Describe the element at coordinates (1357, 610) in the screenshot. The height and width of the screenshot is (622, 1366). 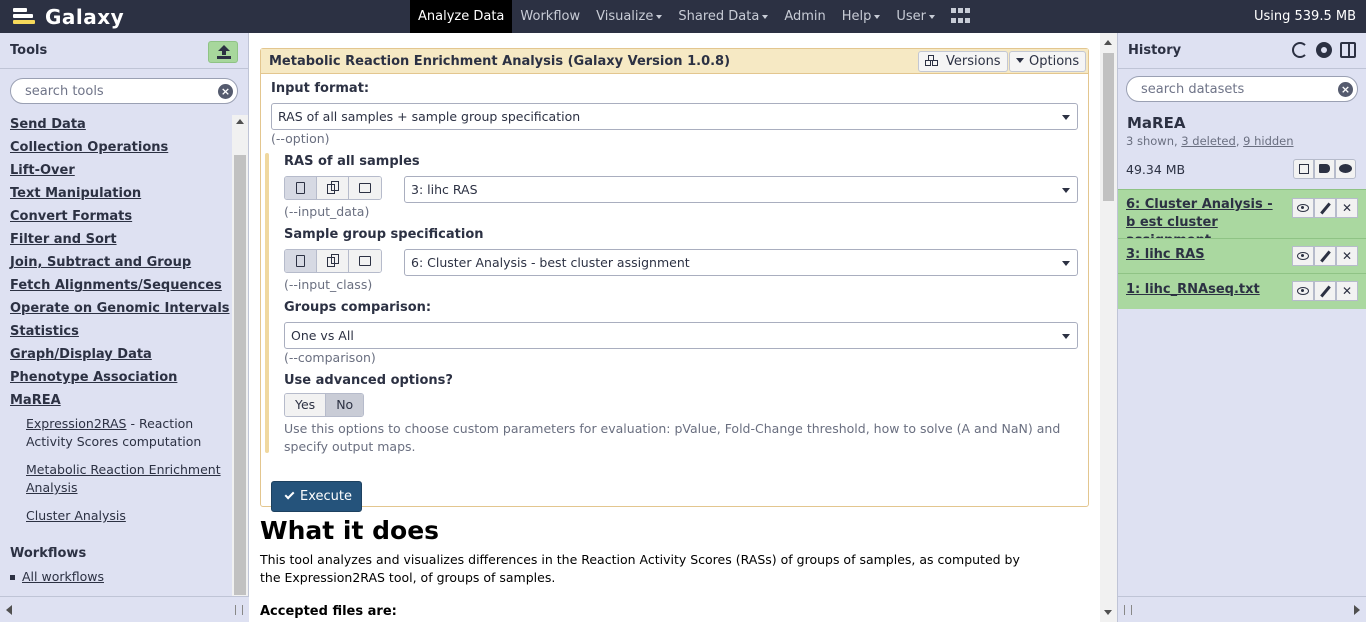
I see `collapse-right-icon` at that location.